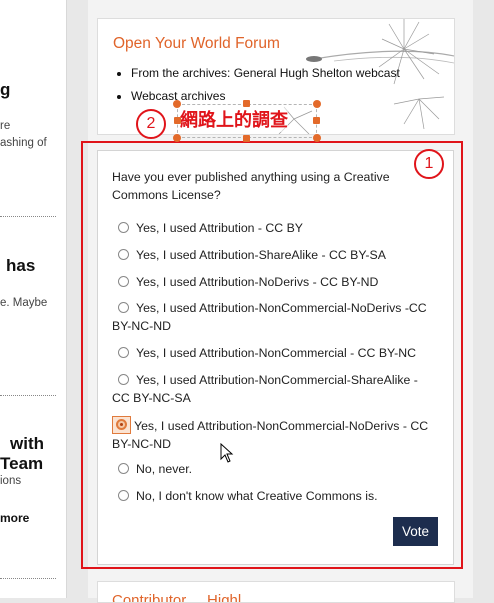 The image size is (494, 603). Describe the element at coordinates (11, 481) in the screenshot. I see `article-text-fragment: ions` at that location.